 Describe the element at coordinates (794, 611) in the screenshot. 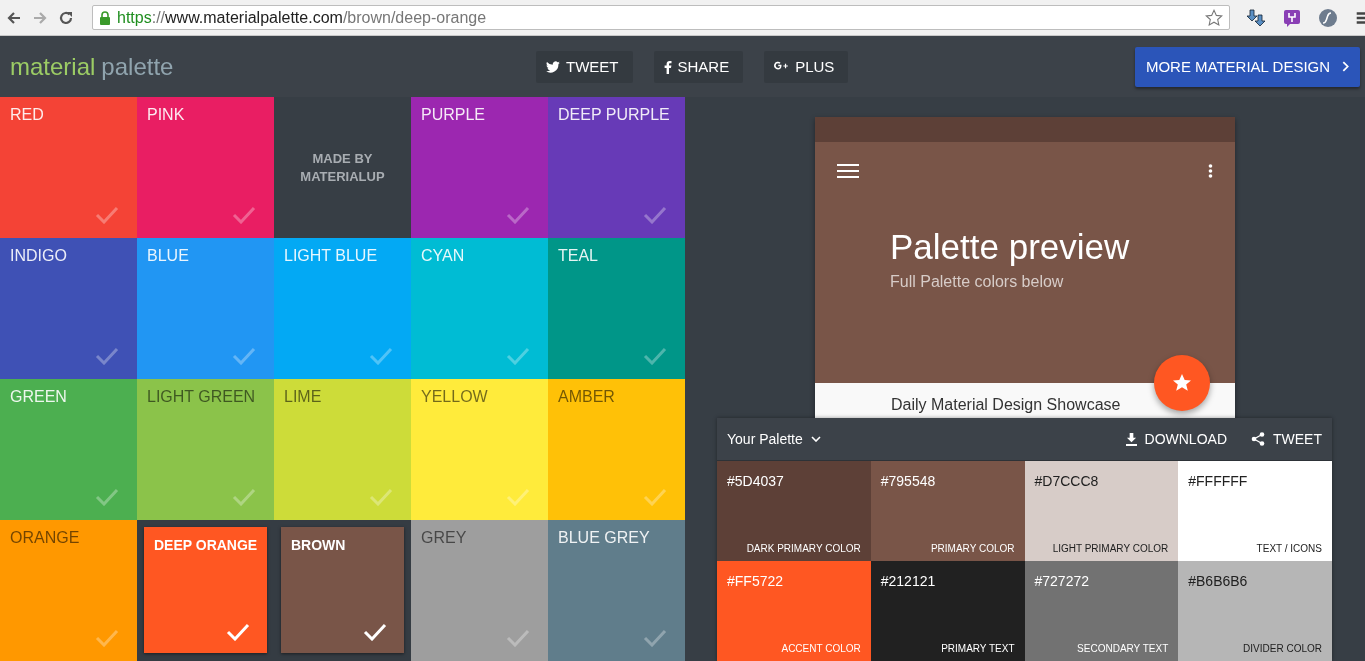

I see `palette-swatch: #FF5722 ACCENT COLOR` at that location.